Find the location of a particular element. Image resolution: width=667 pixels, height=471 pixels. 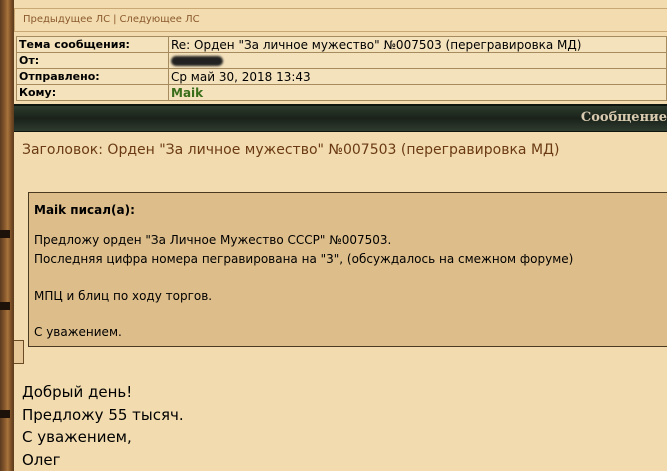

wooden-frame-left is located at coordinates (7, 235).